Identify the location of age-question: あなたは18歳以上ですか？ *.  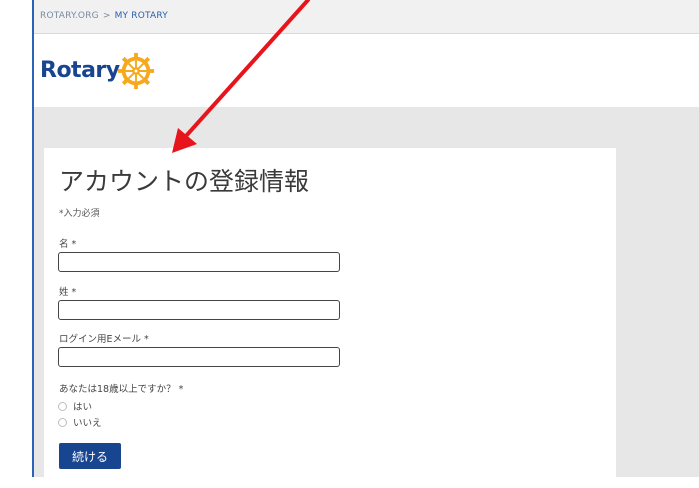
(121, 389).